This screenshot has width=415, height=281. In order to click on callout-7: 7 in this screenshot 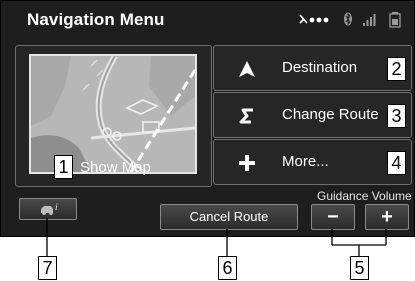, I will do `click(47, 268)`.